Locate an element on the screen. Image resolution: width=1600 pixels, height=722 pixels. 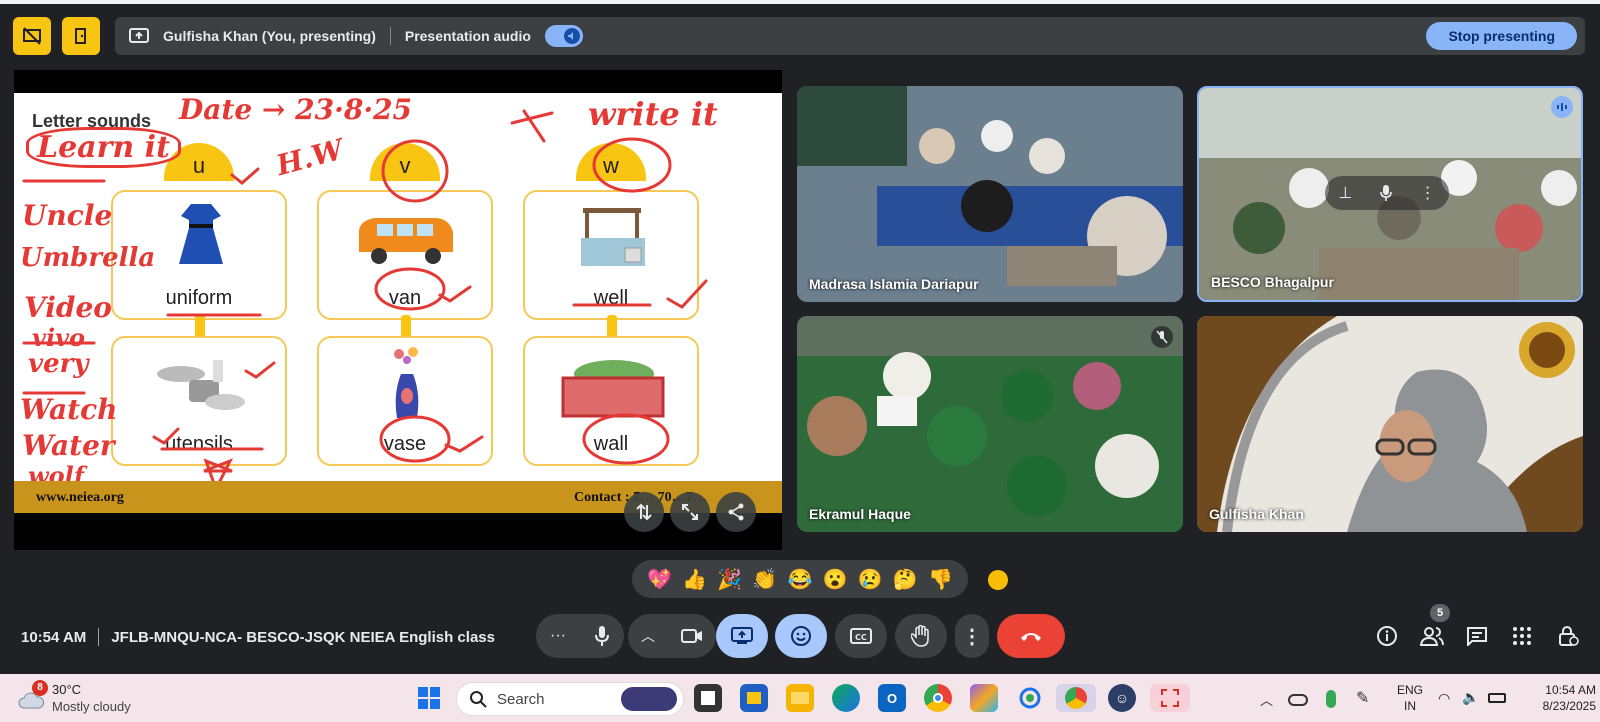
info-icon is located at coordinates (1387, 636).